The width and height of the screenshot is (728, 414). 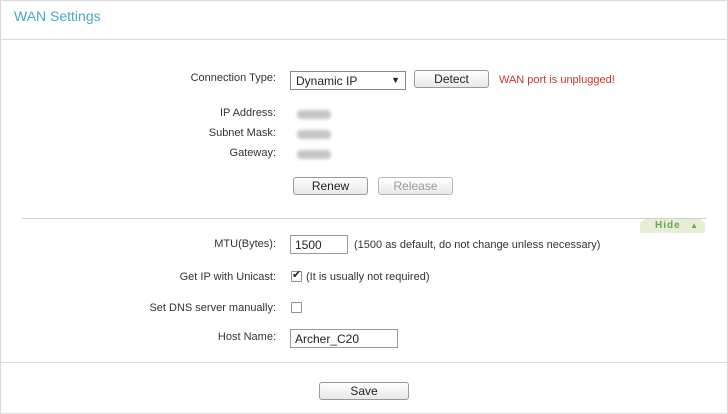 I want to click on connection-type-label: Connection Type:, so click(x=233, y=78).